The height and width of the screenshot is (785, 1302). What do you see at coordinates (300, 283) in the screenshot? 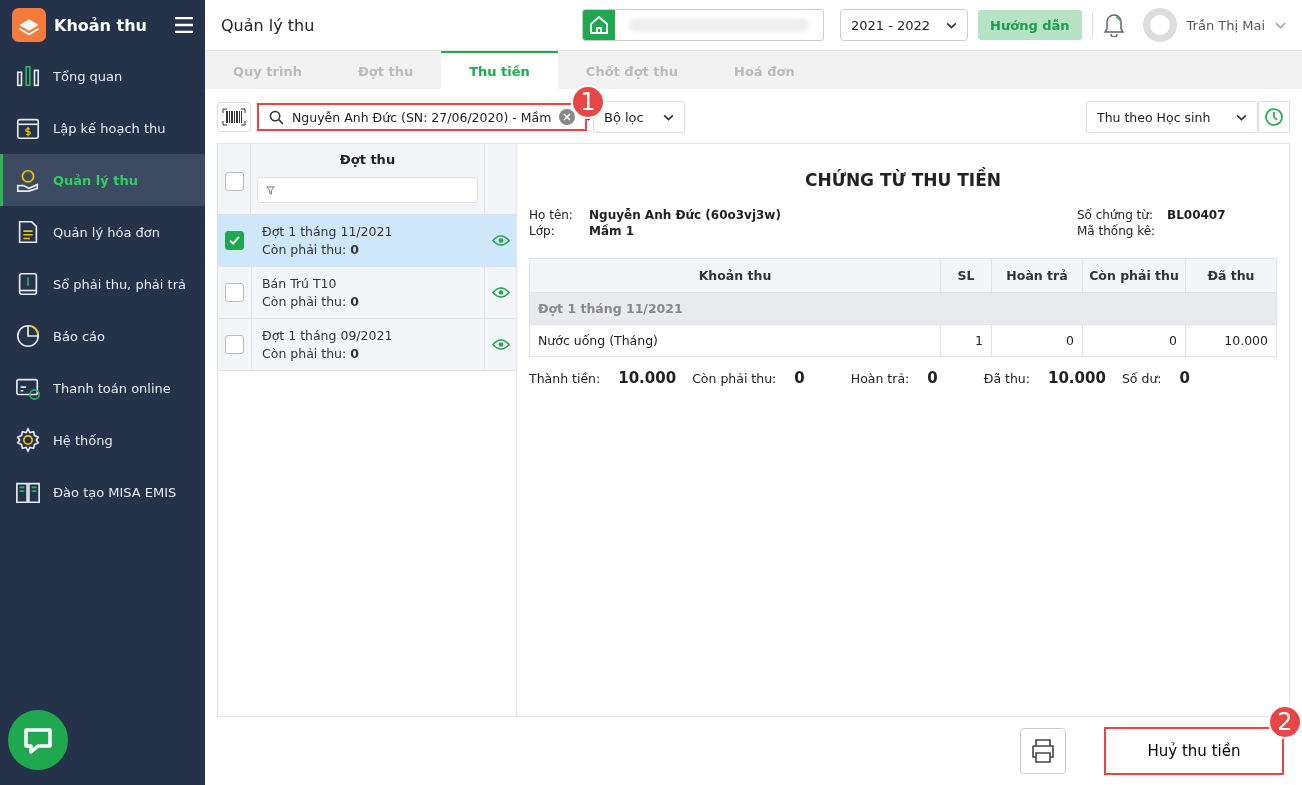
I see `batch-name: Bán Trú T10` at bounding box center [300, 283].